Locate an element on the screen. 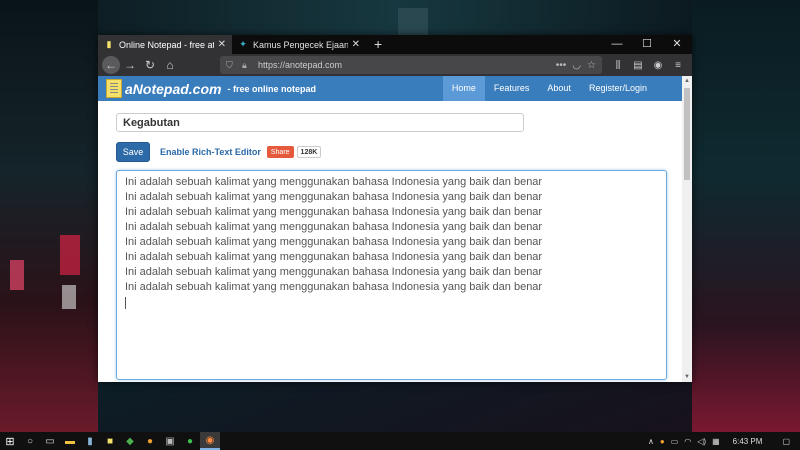  nav-home: Home is located at coordinates (463, 88).